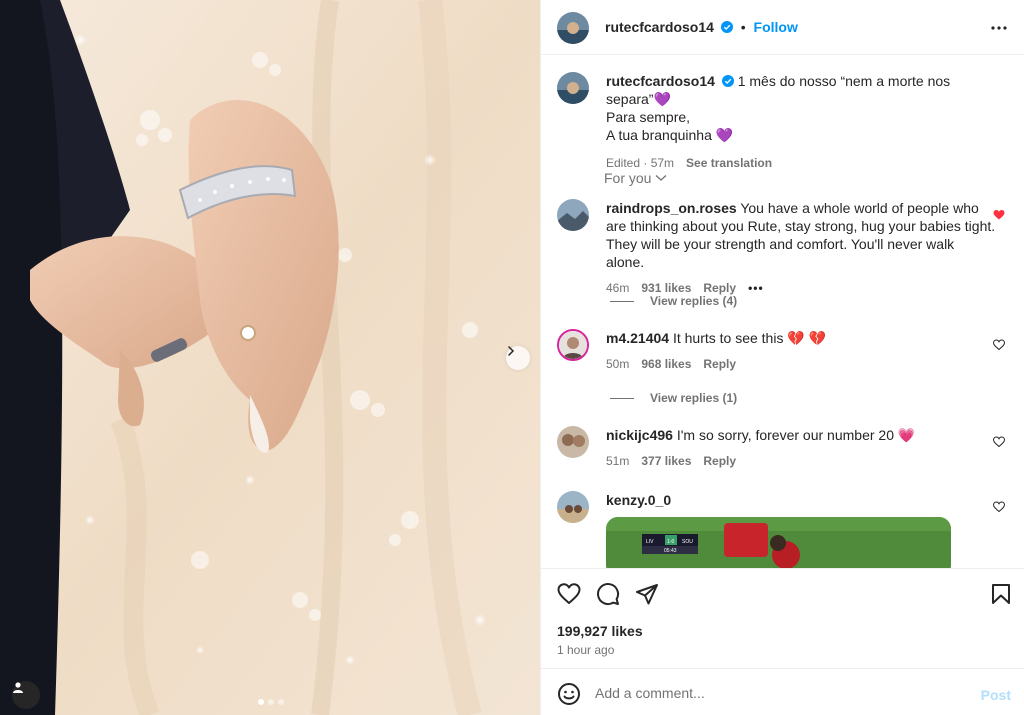 Image resolution: width=1024 pixels, height=715 pixels. I want to click on bookmark-icon, so click(1001, 594).